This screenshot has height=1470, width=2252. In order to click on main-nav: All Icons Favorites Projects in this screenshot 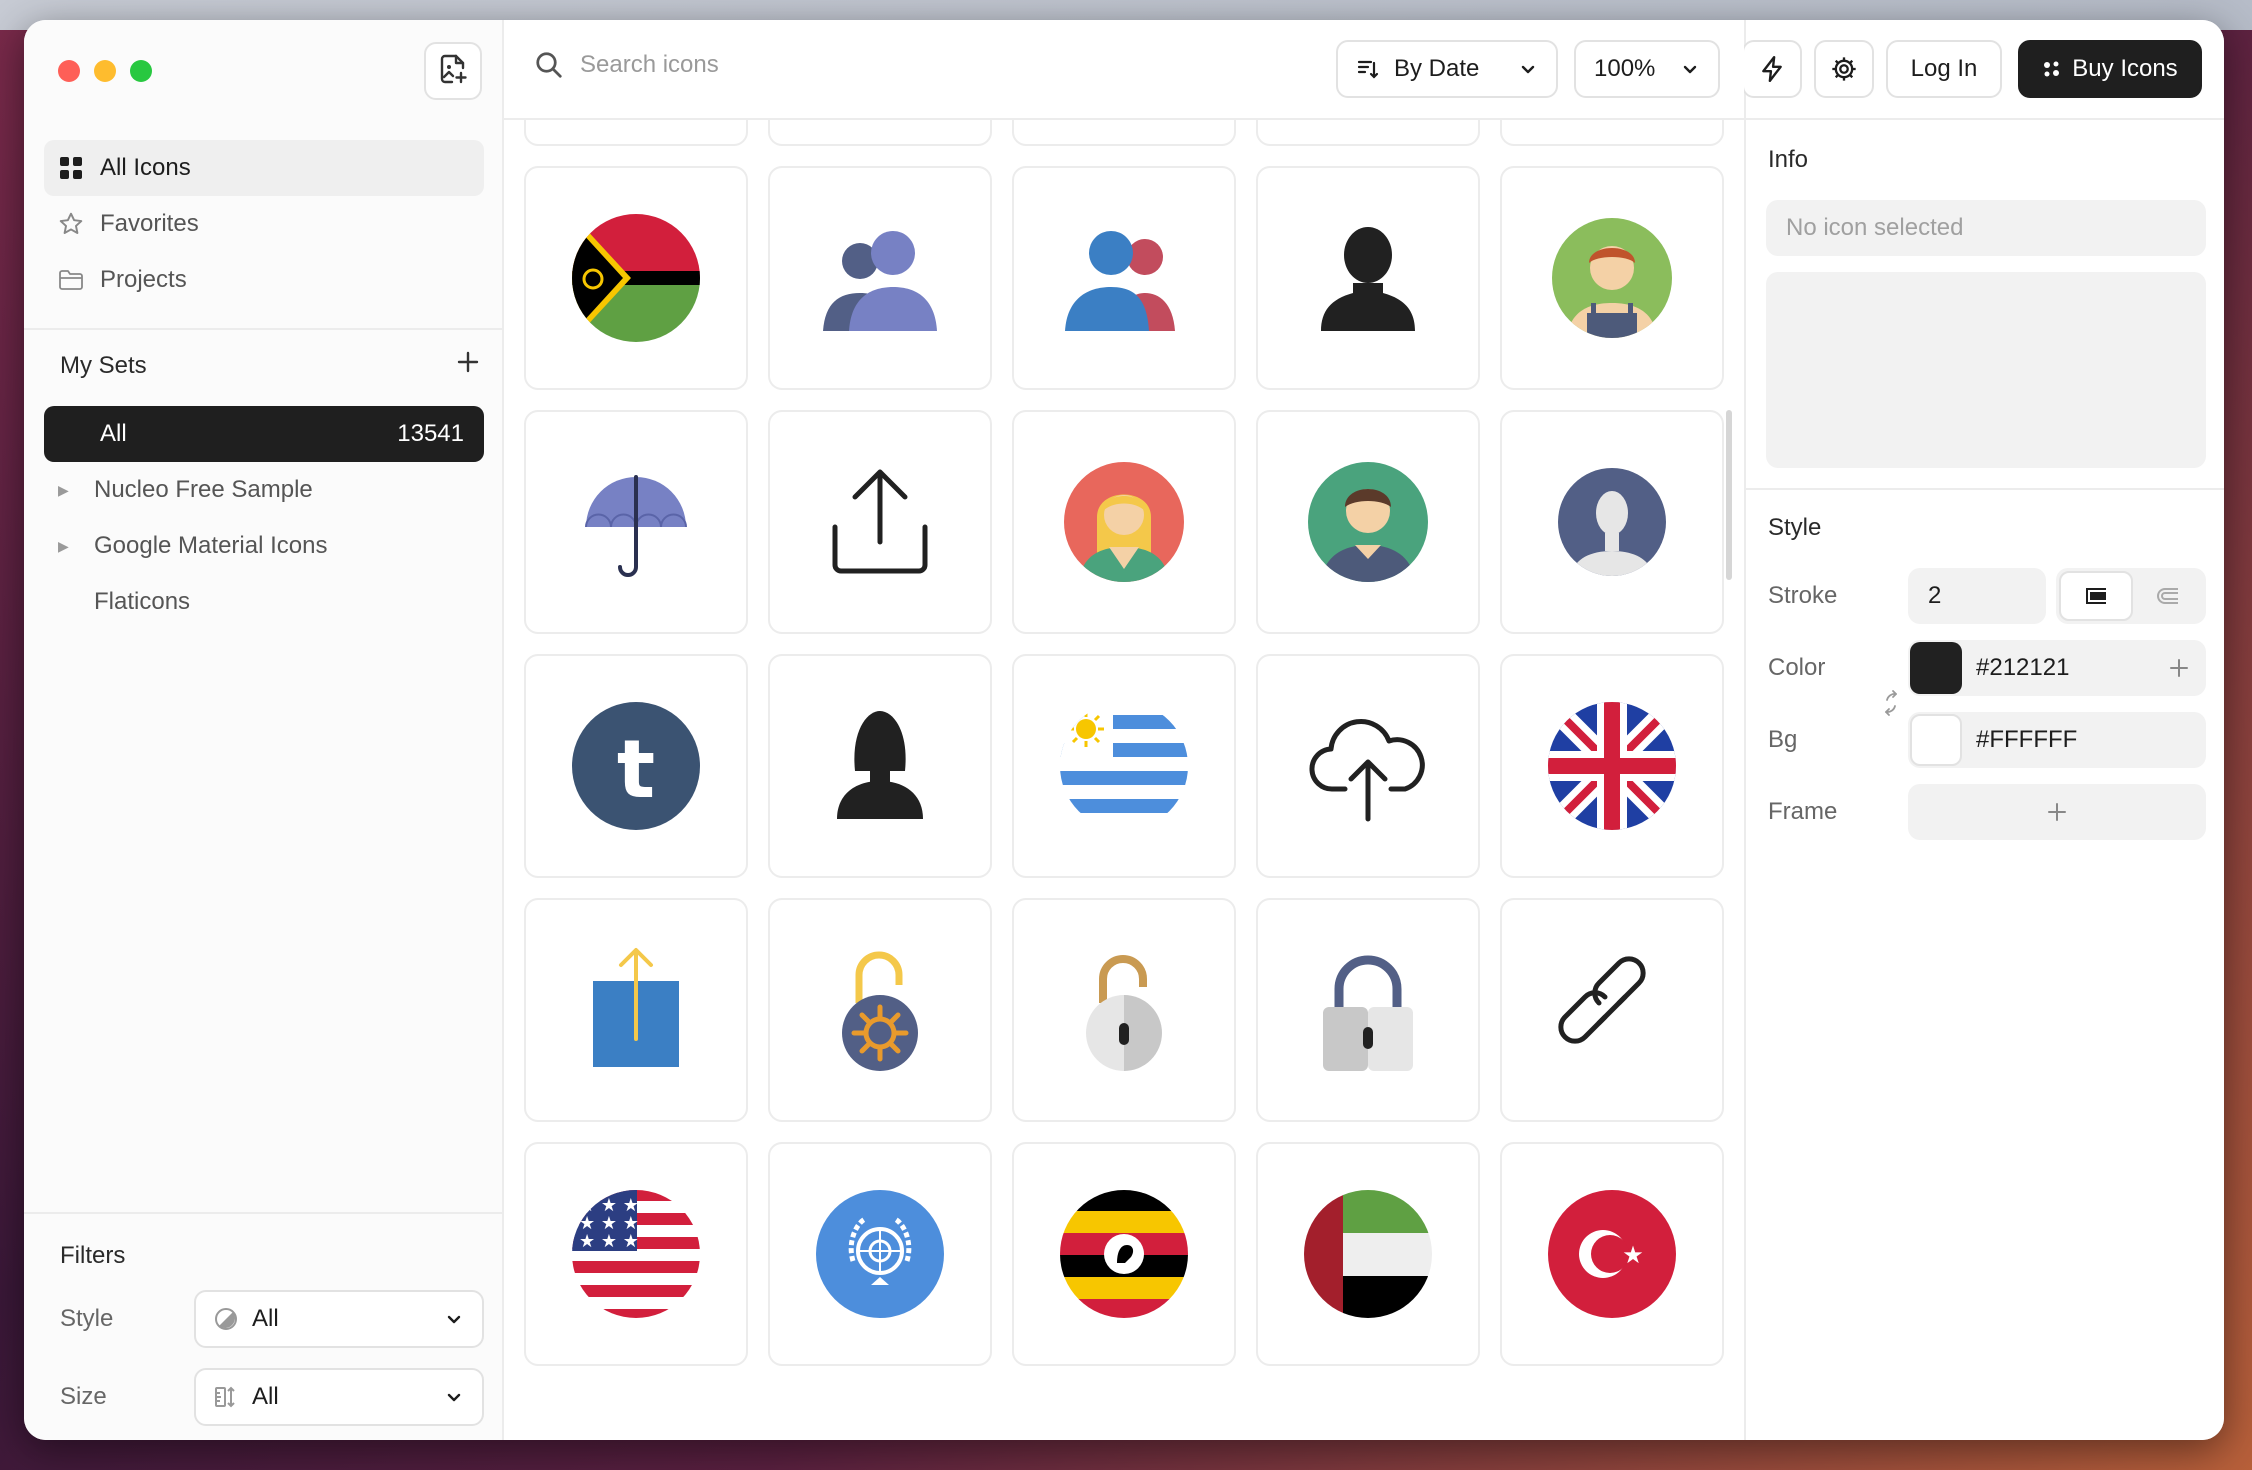, I will do `click(264, 224)`.